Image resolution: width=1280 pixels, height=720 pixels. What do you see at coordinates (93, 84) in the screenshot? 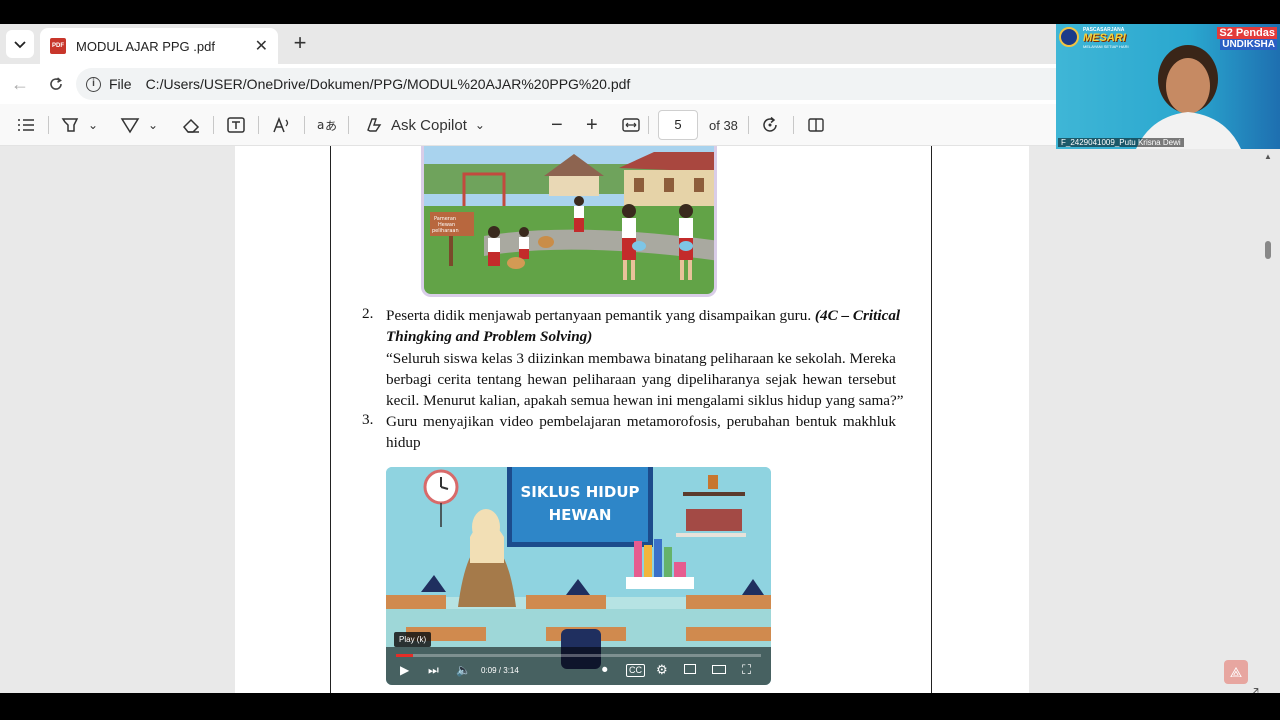
I see `info-icon: i` at bounding box center [93, 84].